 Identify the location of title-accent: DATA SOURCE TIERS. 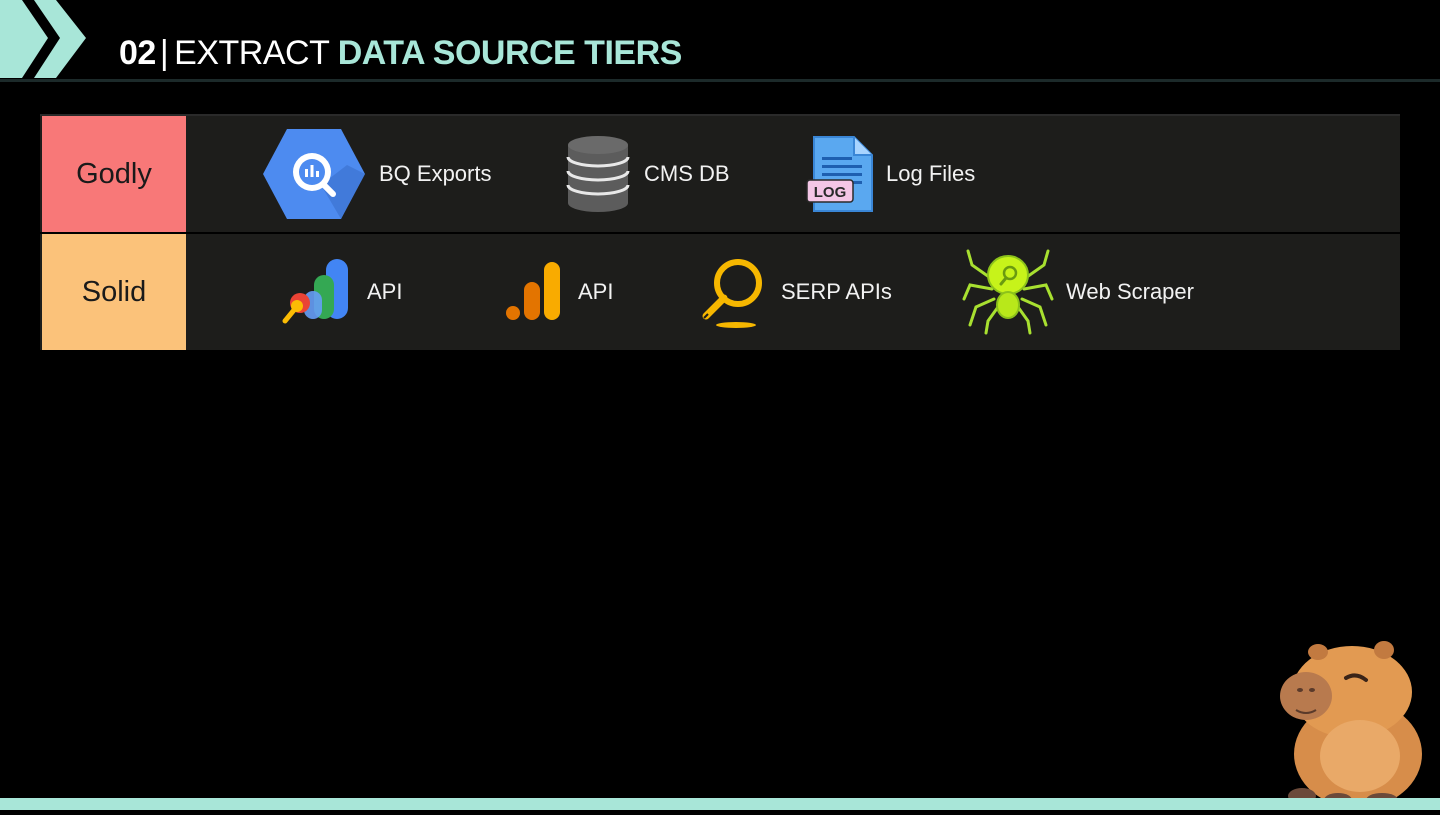
(510, 53).